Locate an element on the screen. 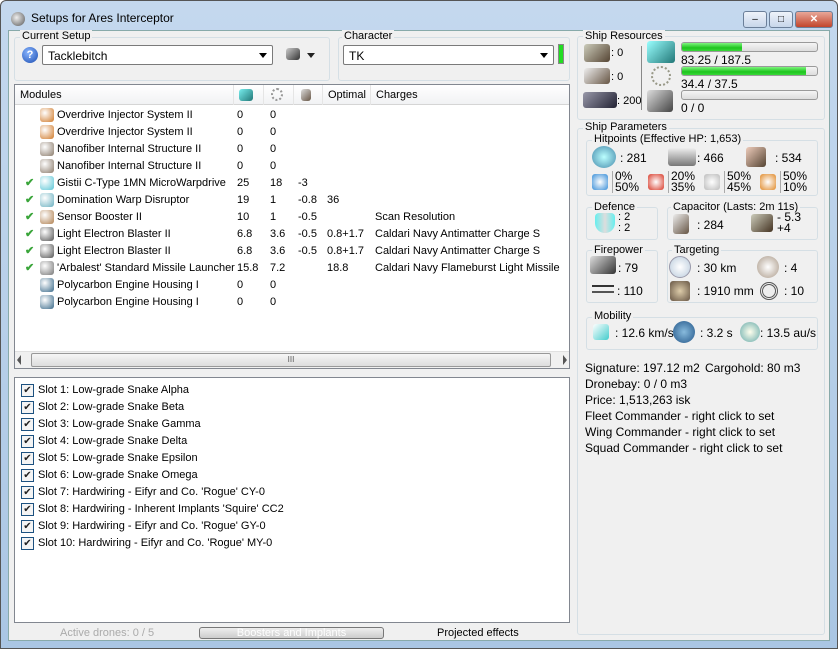 The image size is (838, 649). capacitor-delta: - 5.3 +4 is located at coordinates (789, 222).